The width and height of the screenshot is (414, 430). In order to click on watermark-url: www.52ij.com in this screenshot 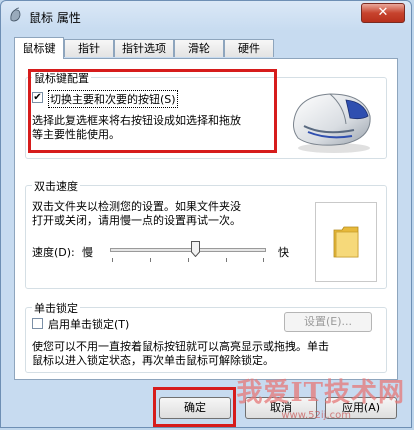, I will do `click(316, 415)`.